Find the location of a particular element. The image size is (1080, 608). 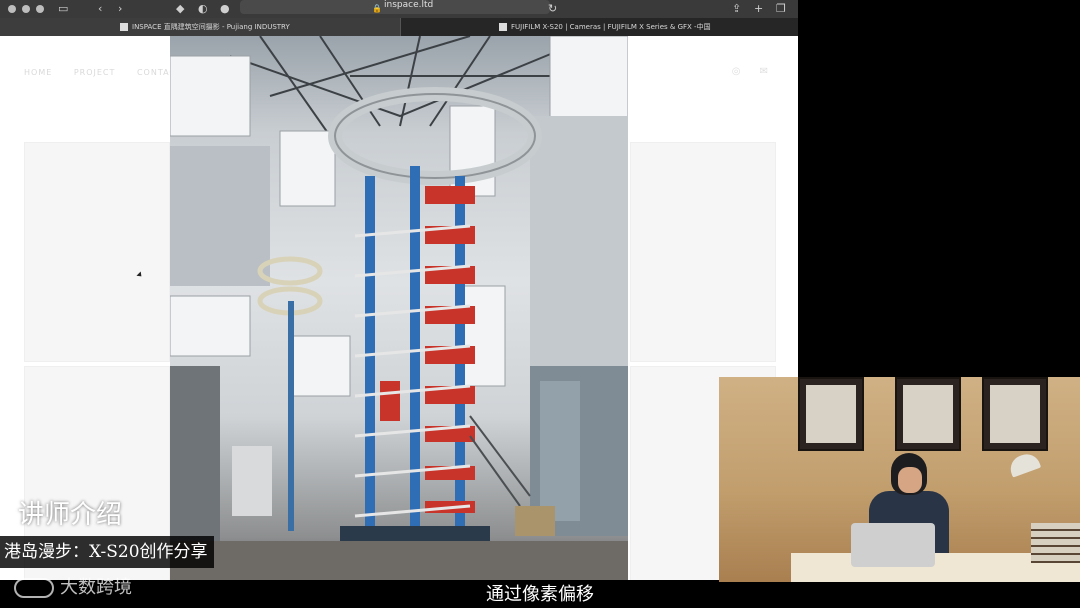

close-dot-icon is located at coordinates (12, 9).